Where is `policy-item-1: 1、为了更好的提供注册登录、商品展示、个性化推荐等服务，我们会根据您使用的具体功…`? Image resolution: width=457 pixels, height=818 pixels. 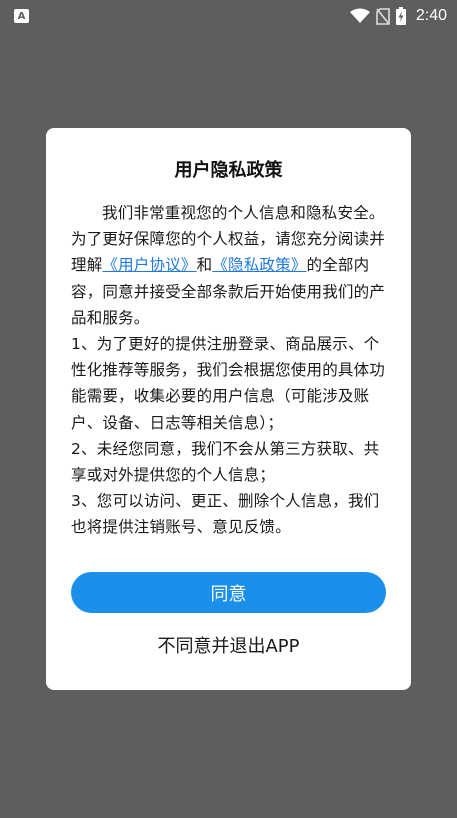 policy-item-1: 1、为了更好的提供注册登录、商品展示、个性化推荐等服务，我们会根据您使用的具体功… is located at coordinates (228, 383).